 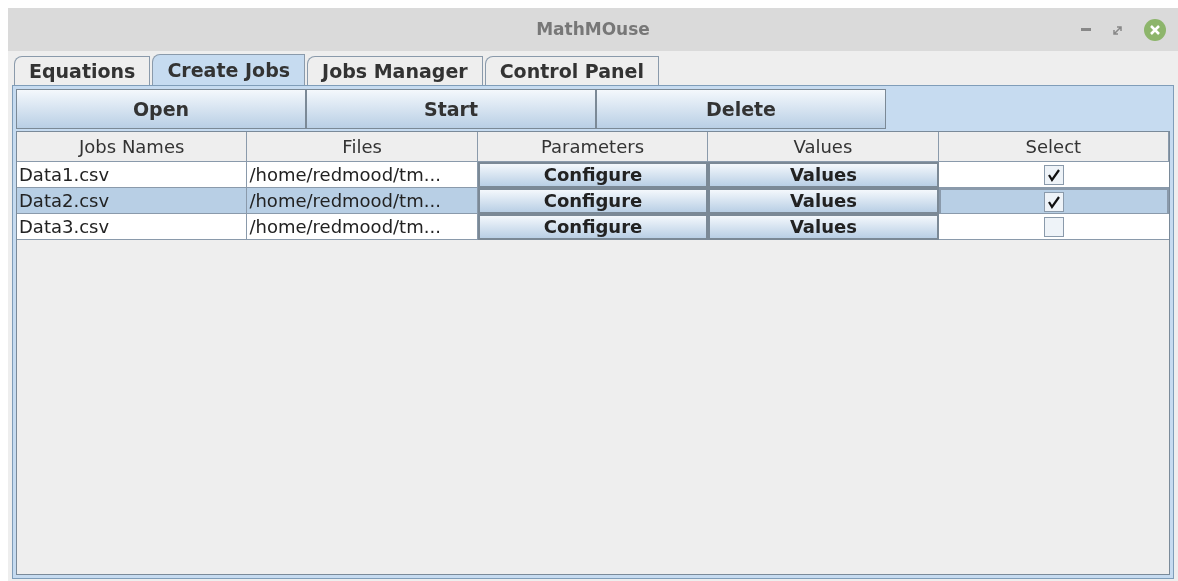 What do you see at coordinates (593, 29) in the screenshot?
I see `window-title: MathMOuse` at bounding box center [593, 29].